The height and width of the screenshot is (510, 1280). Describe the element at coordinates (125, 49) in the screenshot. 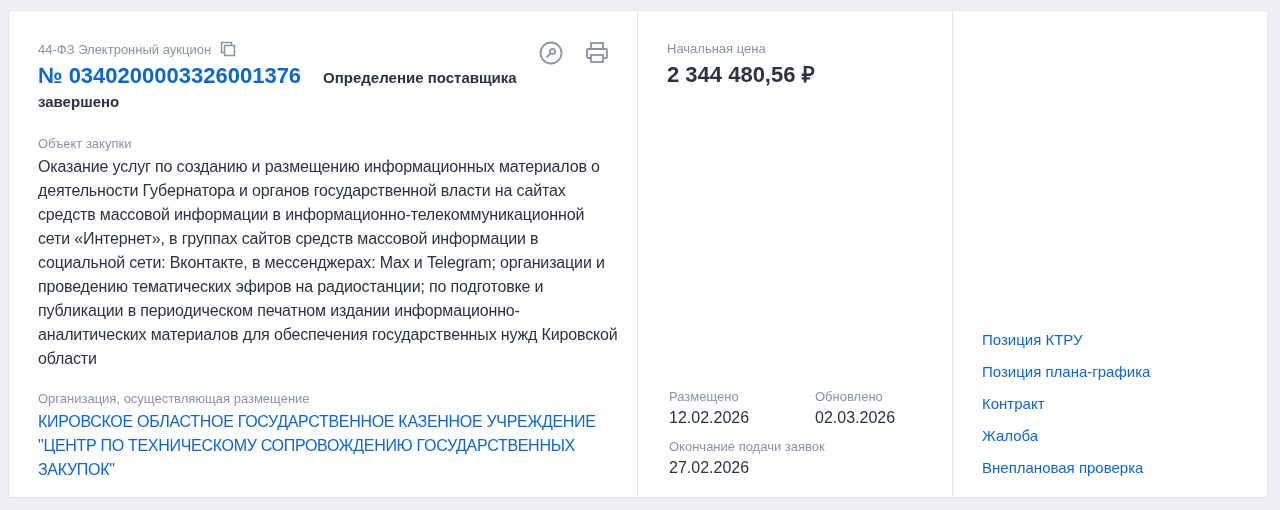

I see `procurement-type: 44-ФЗ Электронный аукцион` at that location.